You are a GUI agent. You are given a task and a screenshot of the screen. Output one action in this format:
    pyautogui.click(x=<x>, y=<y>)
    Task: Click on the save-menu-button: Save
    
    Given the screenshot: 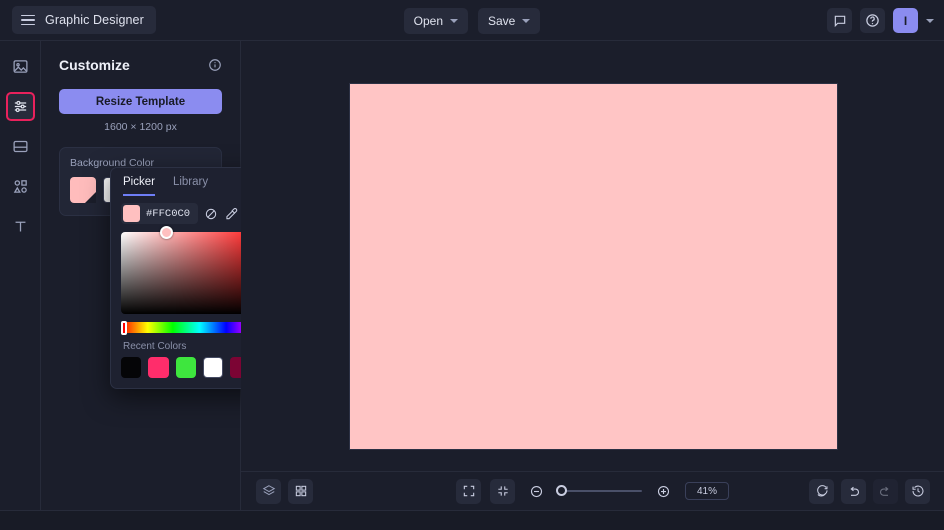 What is the action you would take?
    pyautogui.click(x=509, y=20)
    